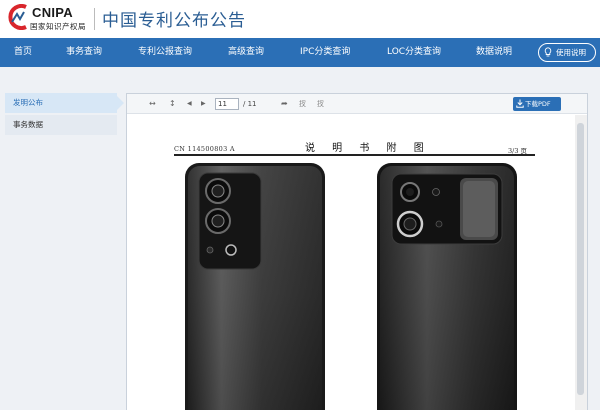  Describe the element at coordinates (246, 52) in the screenshot. I see `nav-item-advanced-query: 高级查询` at that location.